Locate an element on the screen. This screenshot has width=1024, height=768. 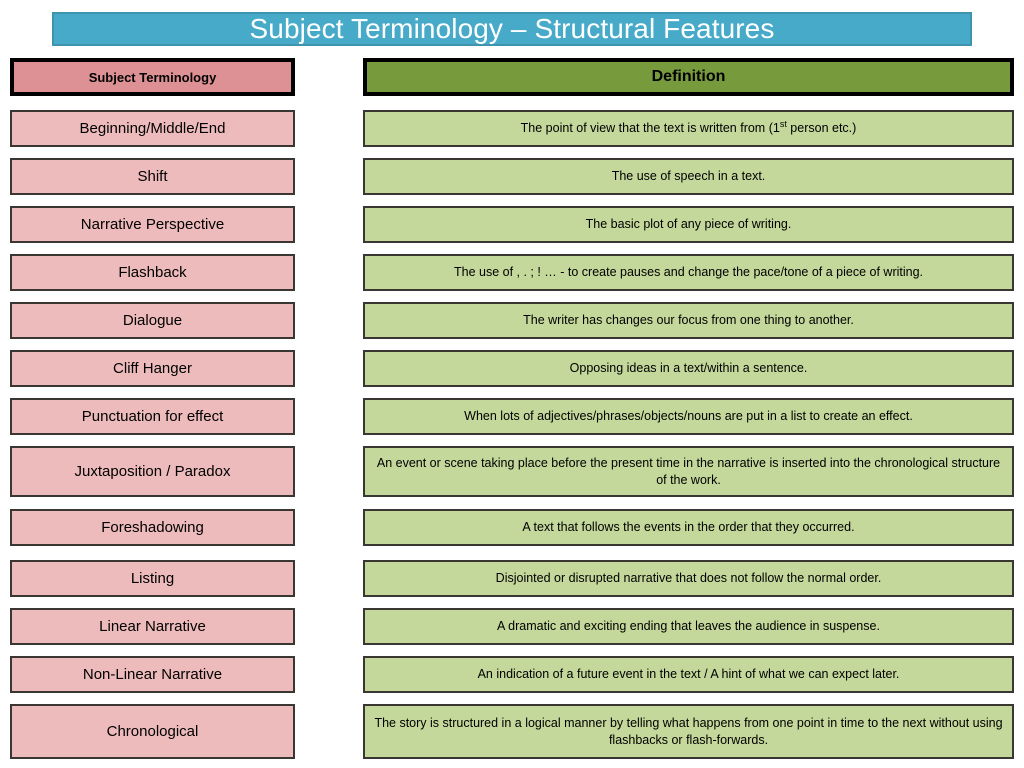
term-cell: Shift is located at coordinates (152, 176).